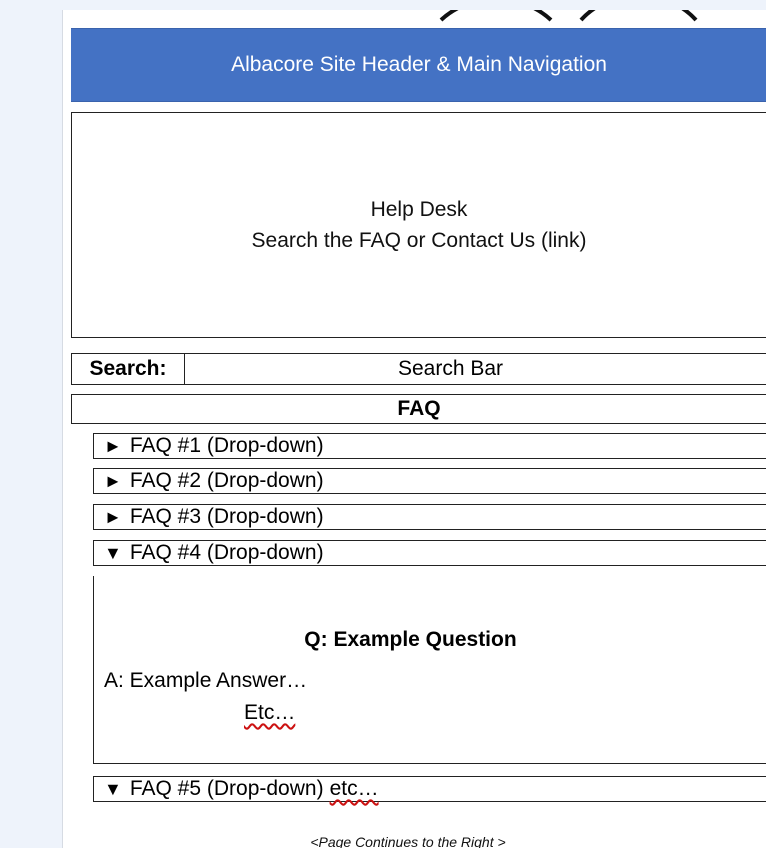 The image size is (766, 848). Describe the element at coordinates (475, 369) in the screenshot. I see `search-input: Search Bar` at that location.